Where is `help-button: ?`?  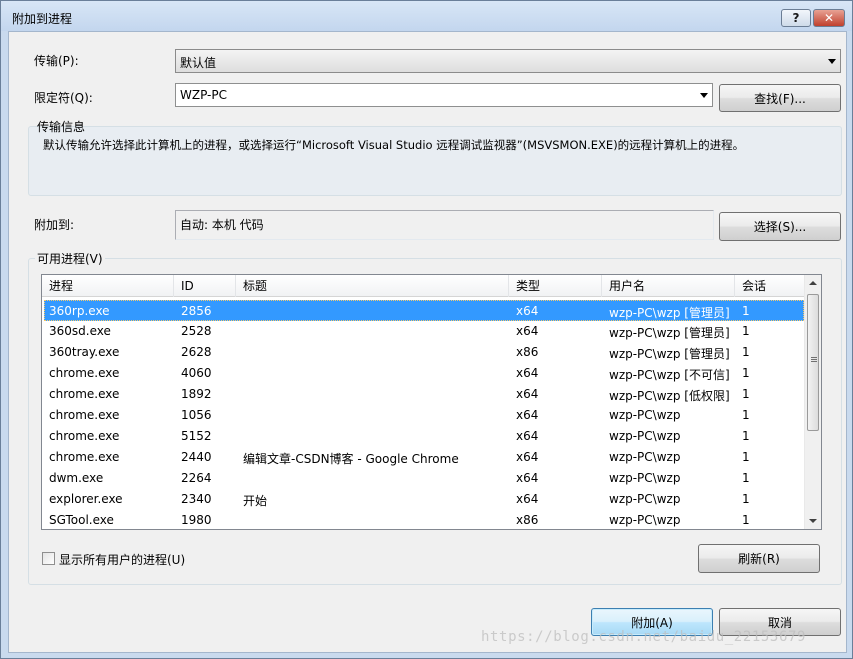 help-button: ? is located at coordinates (796, 18).